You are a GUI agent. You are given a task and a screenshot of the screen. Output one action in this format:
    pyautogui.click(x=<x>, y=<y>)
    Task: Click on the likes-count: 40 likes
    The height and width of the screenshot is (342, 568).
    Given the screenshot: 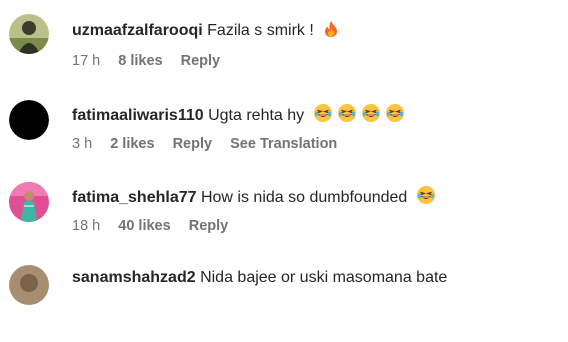 What is the action you would take?
    pyautogui.click(x=144, y=226)
    